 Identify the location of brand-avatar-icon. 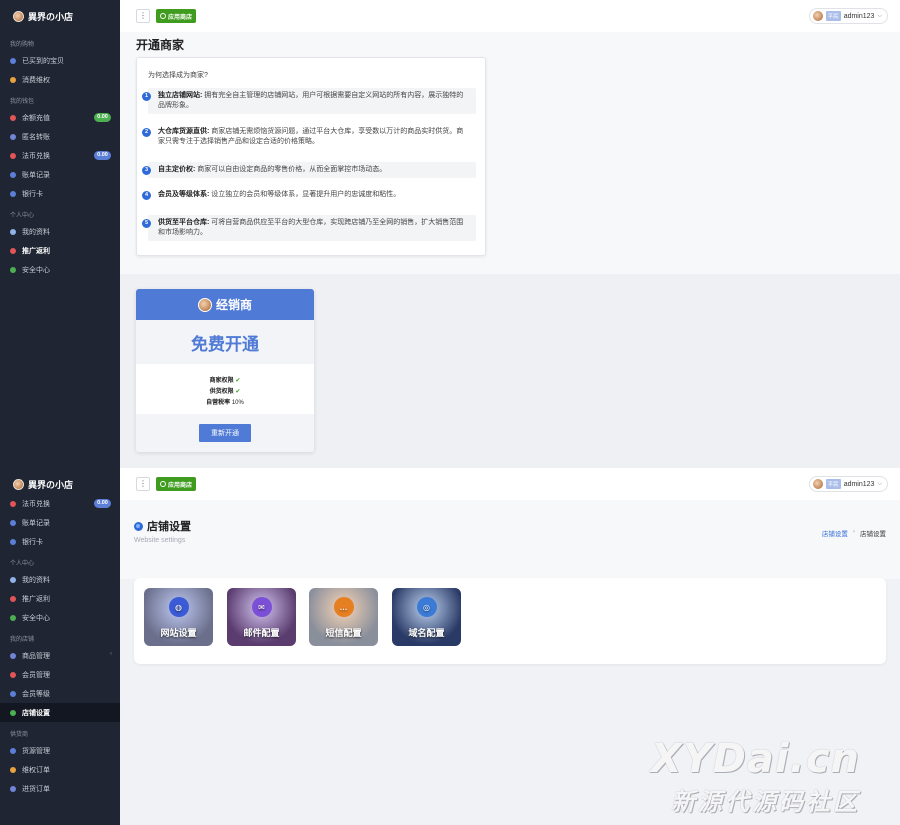
(18, 484).